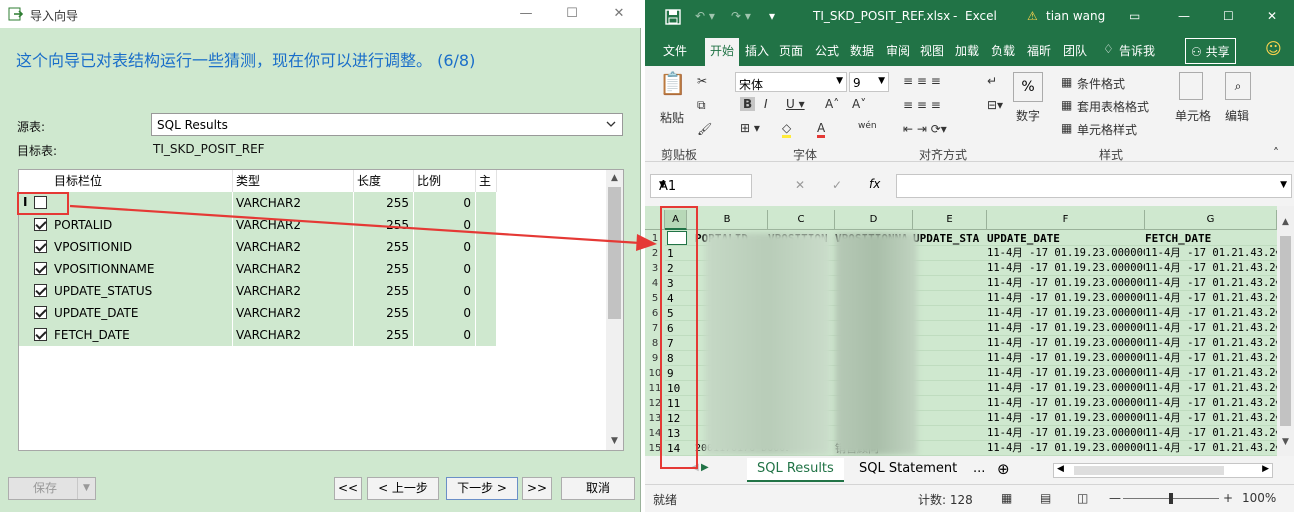 The image size is (1294, 512). I want to click on italic-icon: I, so click(766, 104).